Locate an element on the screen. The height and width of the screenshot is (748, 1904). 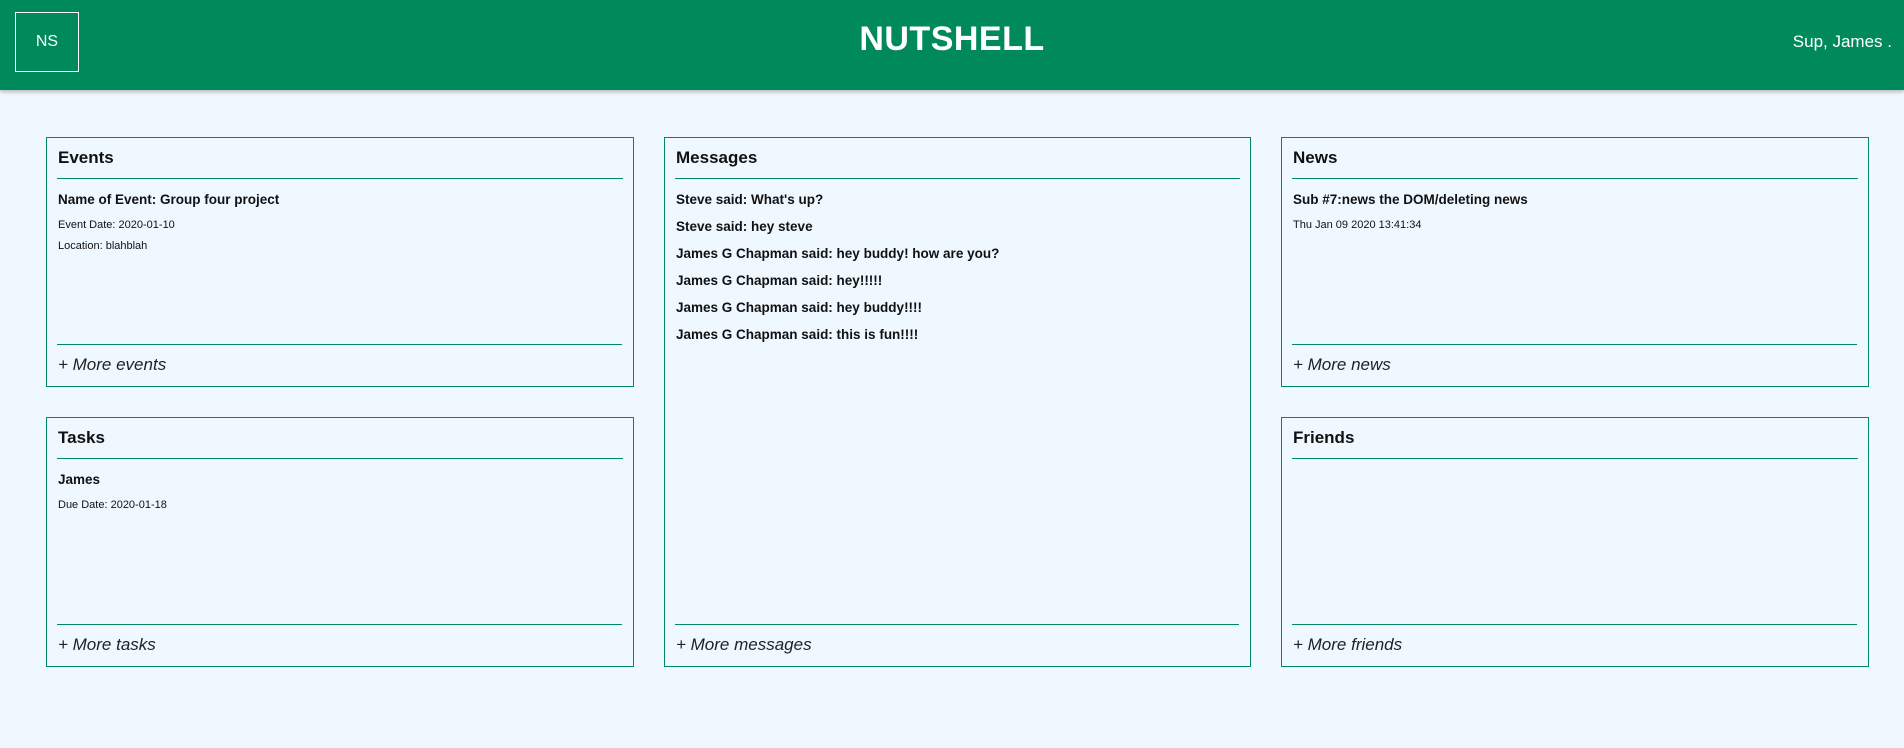
more-friends-link: + More friends is located at coordinates (1347, 645).